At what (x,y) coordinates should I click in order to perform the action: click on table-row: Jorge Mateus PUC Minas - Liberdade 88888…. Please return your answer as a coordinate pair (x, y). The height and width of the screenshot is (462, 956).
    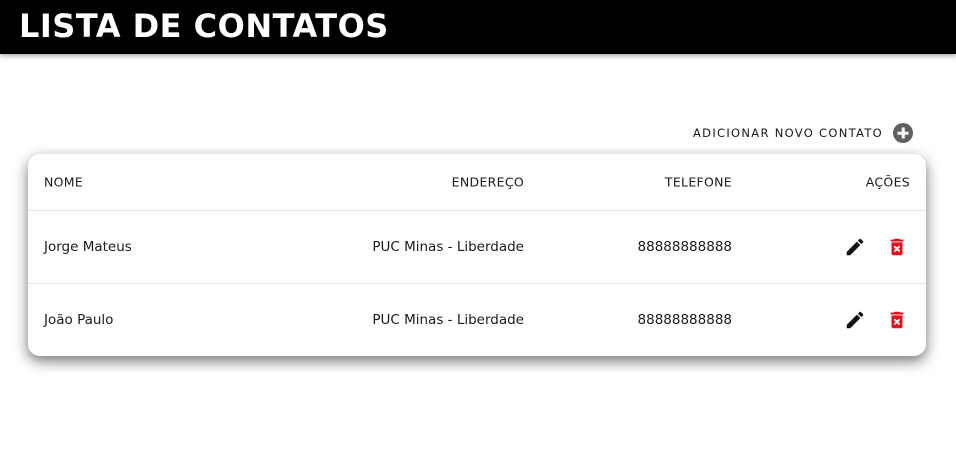
    Looking at the image, I should click on (477, 247).